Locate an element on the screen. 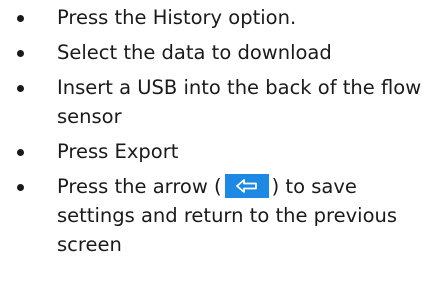 This screenshot has width=424, height=293. step-text: Select the data to download is located at coordinates (194, 52).